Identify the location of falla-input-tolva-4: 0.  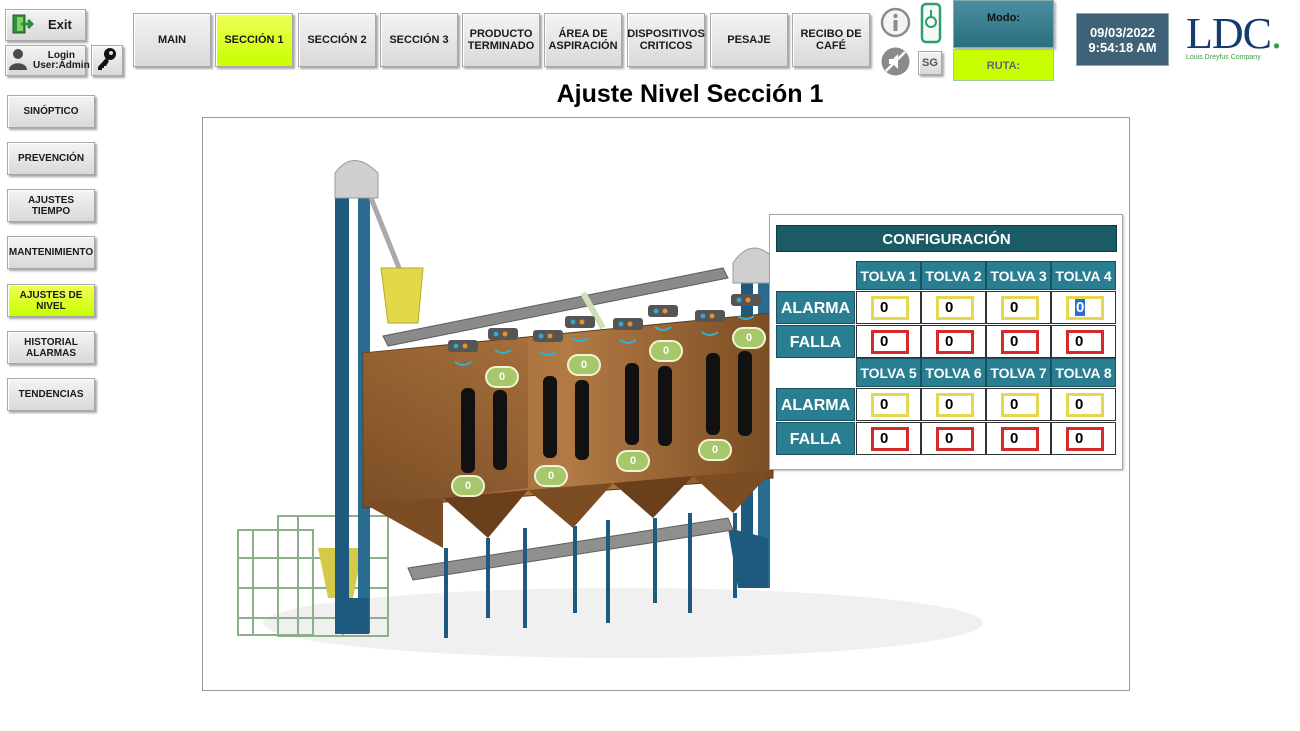
(1085, 342).